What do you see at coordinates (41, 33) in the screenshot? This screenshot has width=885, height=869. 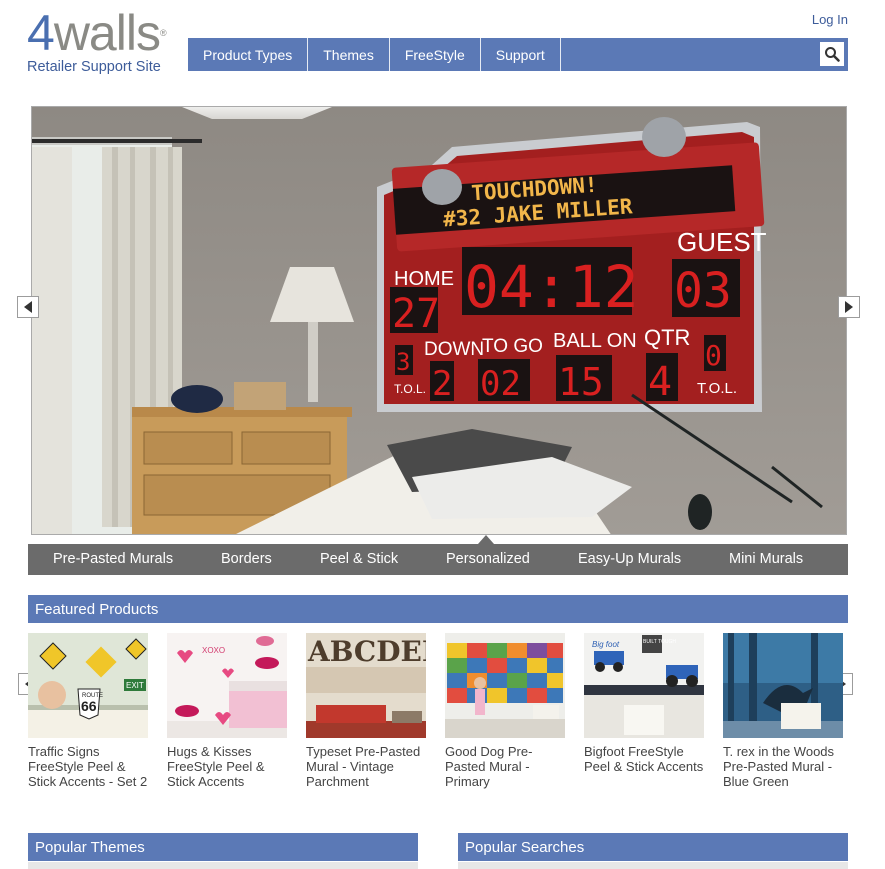 I see `logo-number: 4` at bounding box center [41, 33].